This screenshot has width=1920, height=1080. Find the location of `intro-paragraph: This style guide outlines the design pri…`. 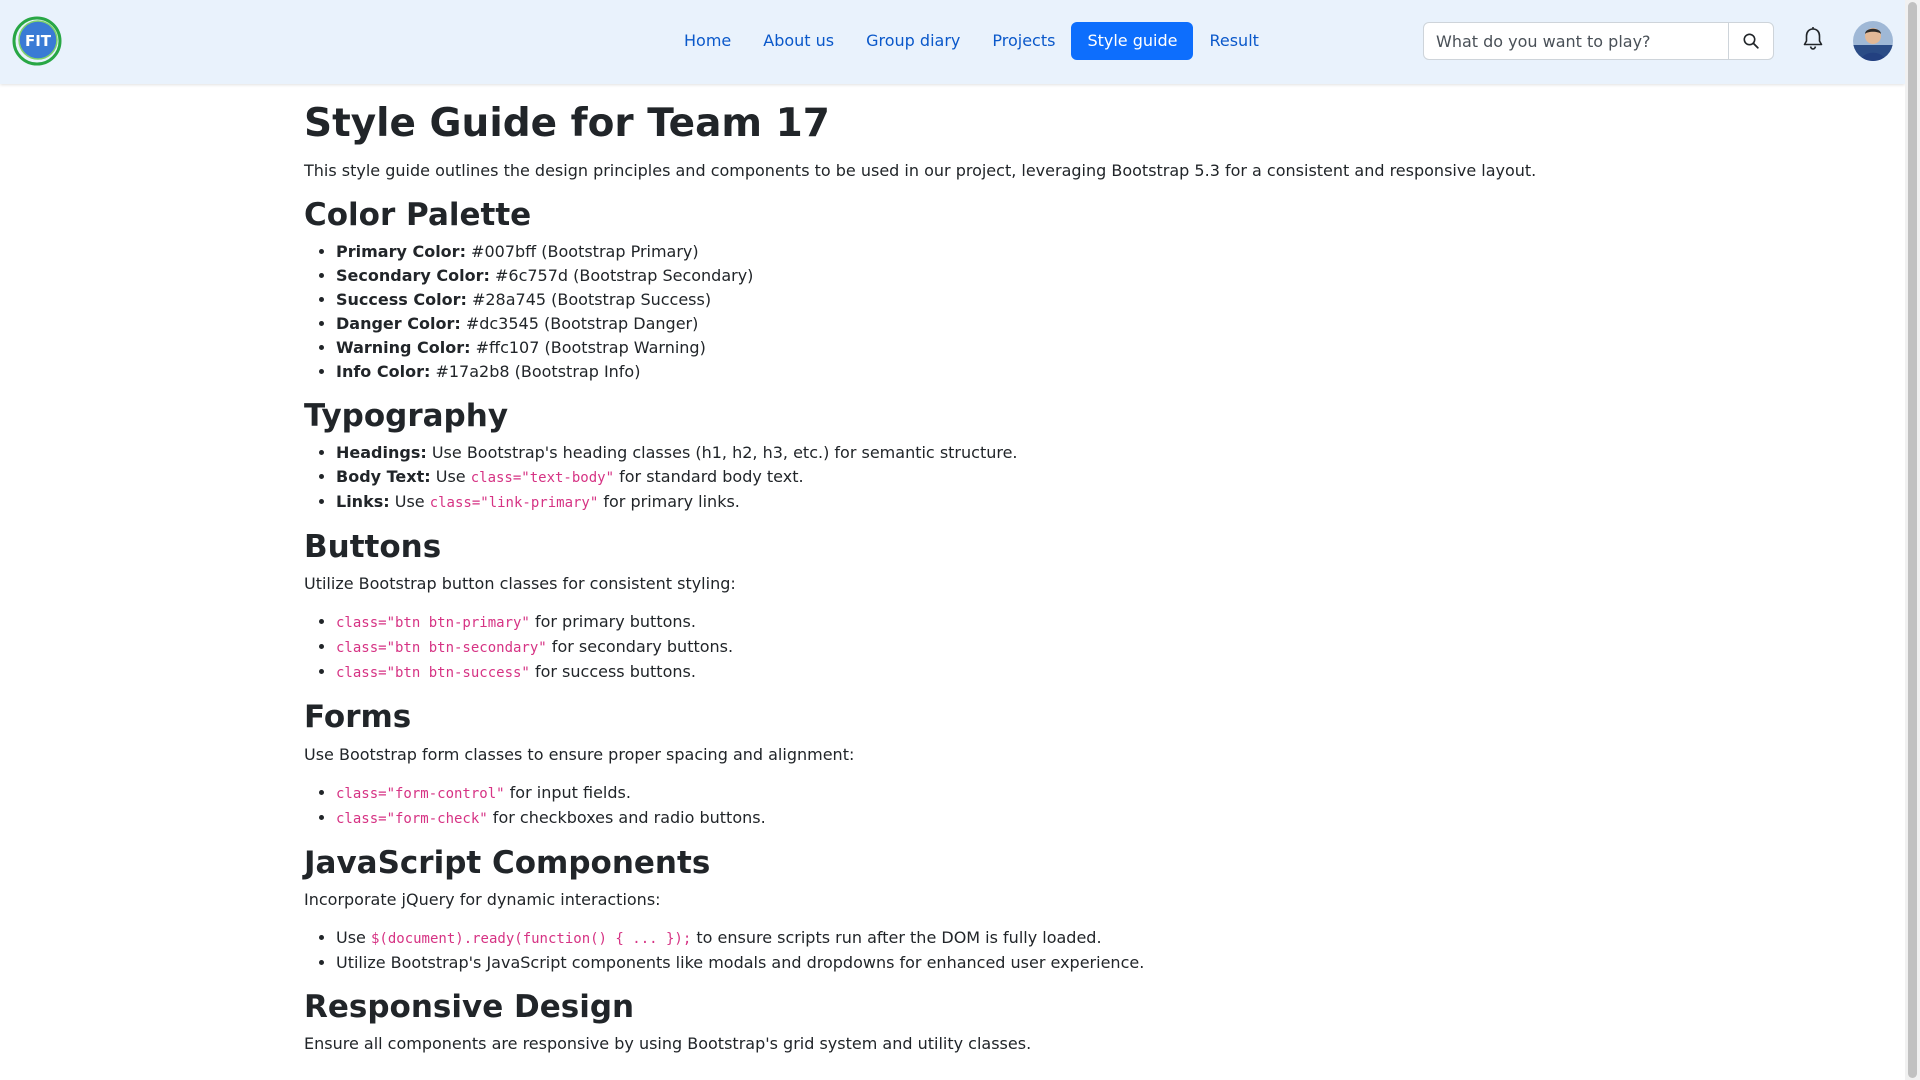

intro-paragraph: This style guide outlines the design pri… is located at coordinates (920, 170).